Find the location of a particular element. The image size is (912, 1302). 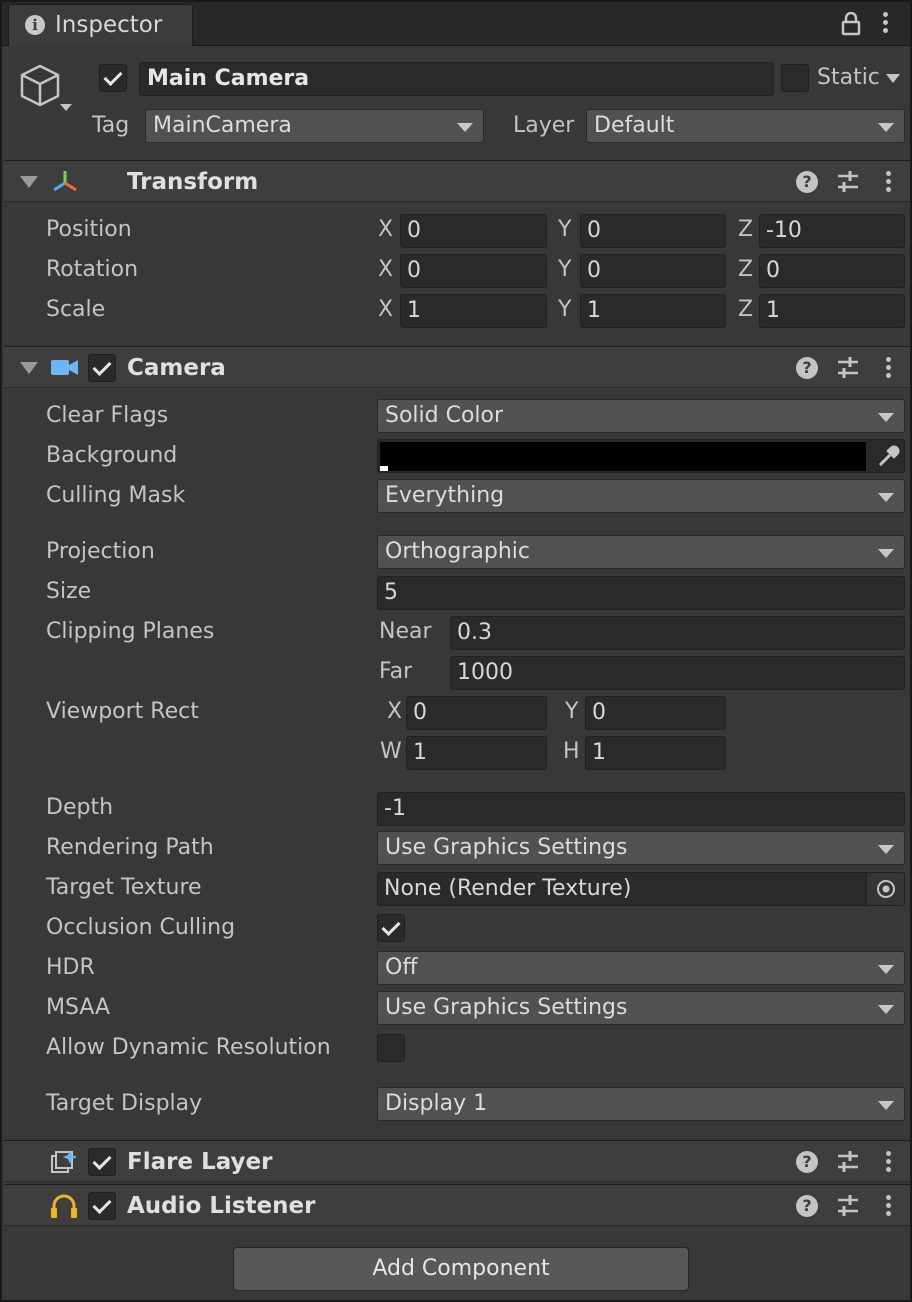

viewport-rect-label: Viewport Rect is located at coordinates (122, 711).